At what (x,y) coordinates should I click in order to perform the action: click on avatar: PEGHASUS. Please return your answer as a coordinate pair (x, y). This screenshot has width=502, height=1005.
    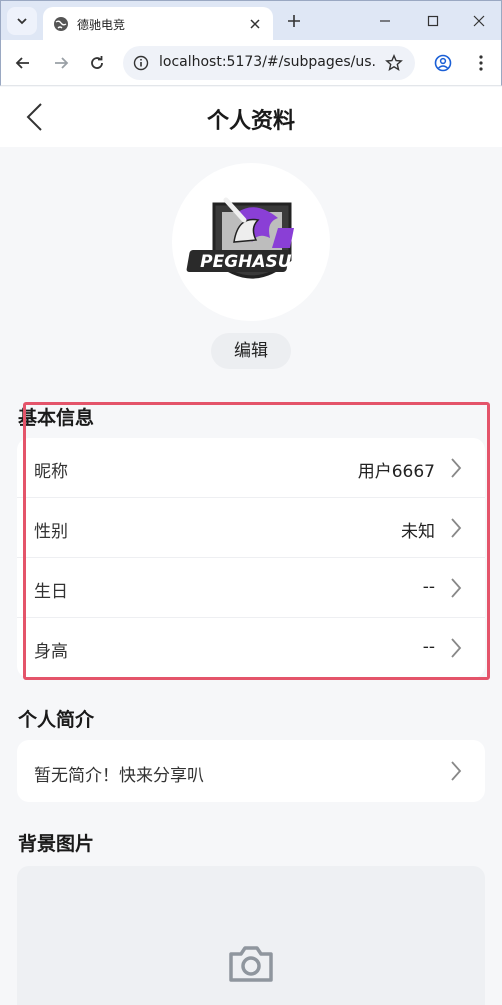
    Looking at the image, I should click on (251, 242).